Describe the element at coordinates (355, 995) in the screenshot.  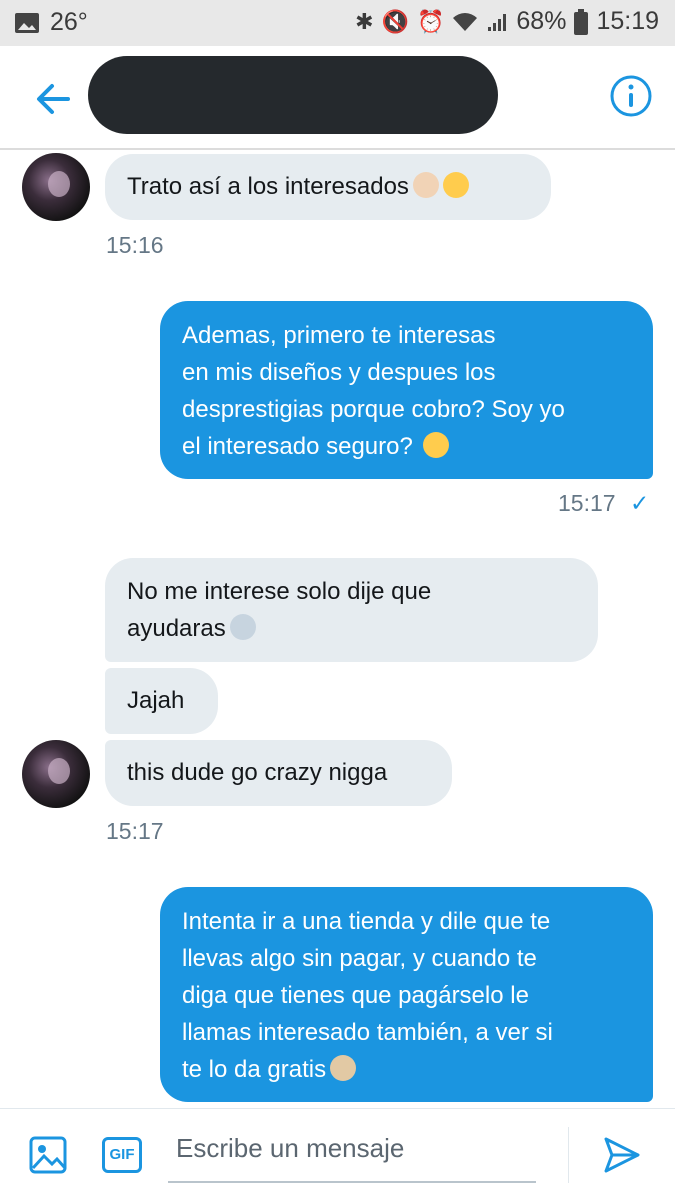
I see `message-line: diga que tienes que pagárselo le` at that location.